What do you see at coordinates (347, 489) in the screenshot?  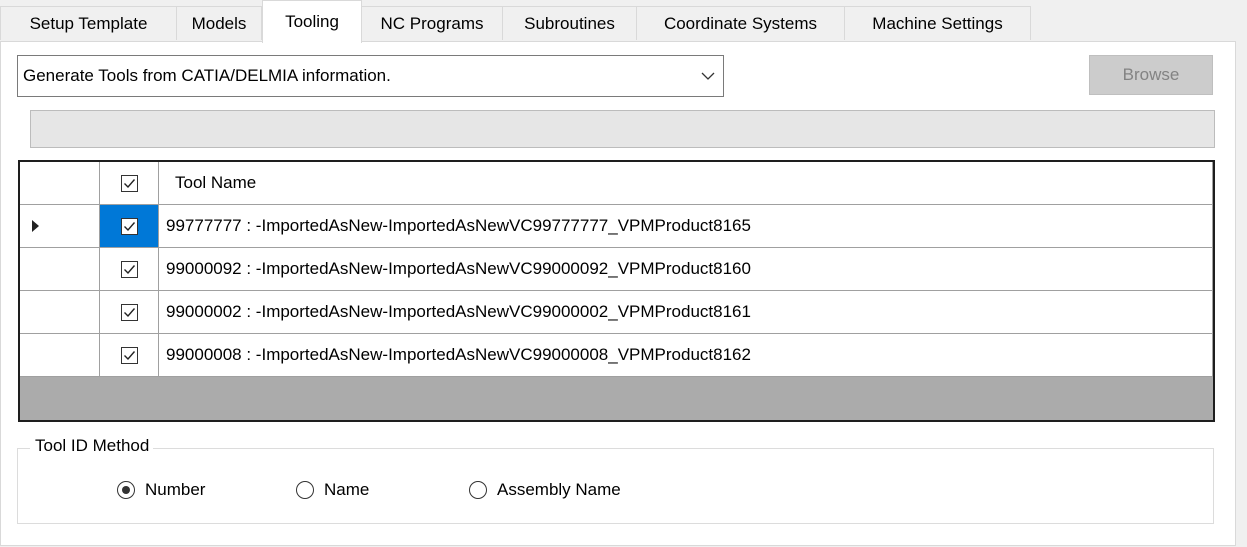 I see `radio-label: Name` at bounding box center [347, 489].